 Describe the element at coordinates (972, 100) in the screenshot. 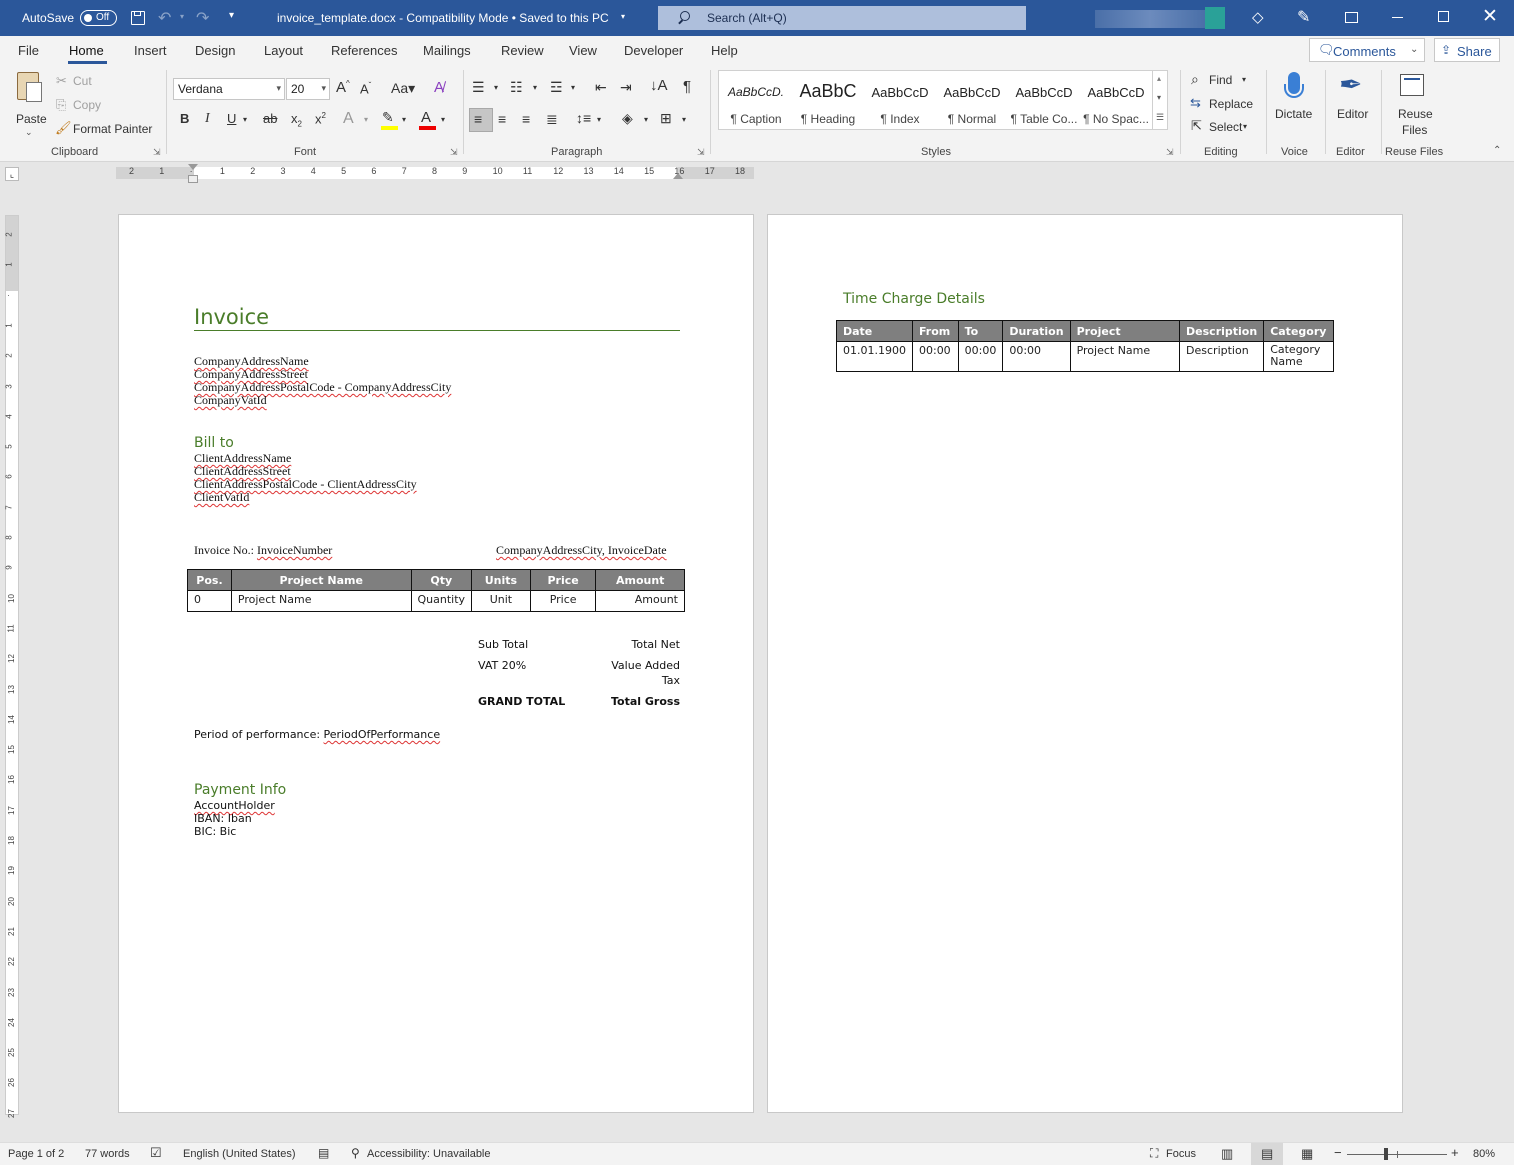

I see `style-normal: AaBbCcD ¶ Normal` at that location.